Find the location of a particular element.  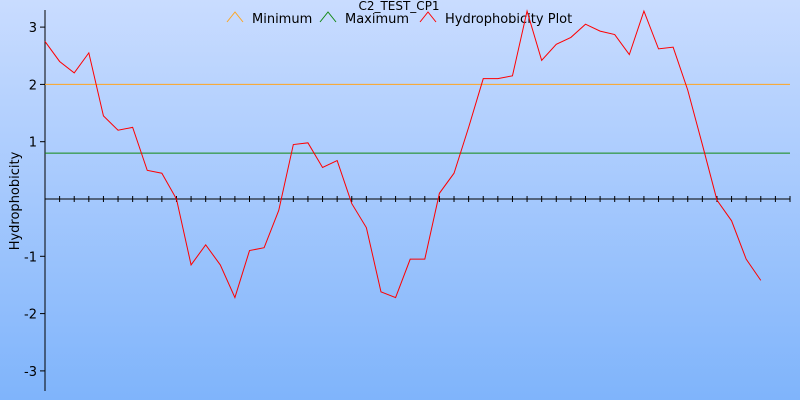

y-axis-label: Hydrophobicity is located at coordinates (15, 200).